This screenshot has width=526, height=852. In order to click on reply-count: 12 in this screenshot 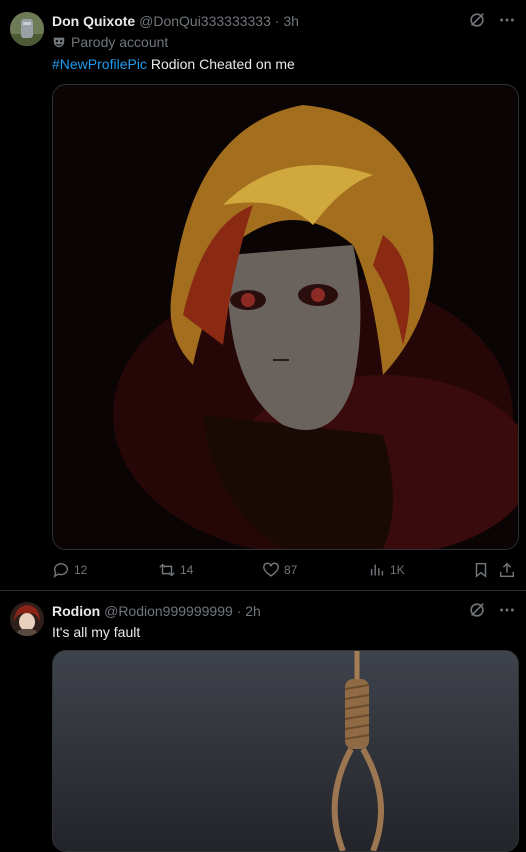, I will do `click(81, 570)`.